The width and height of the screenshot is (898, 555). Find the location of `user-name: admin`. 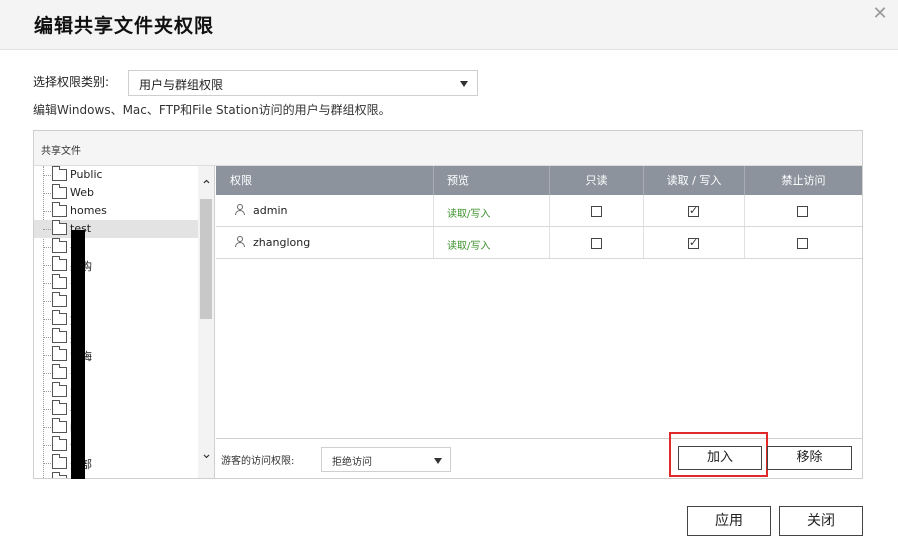

user-name: admin is located at coordinates (270, 210).